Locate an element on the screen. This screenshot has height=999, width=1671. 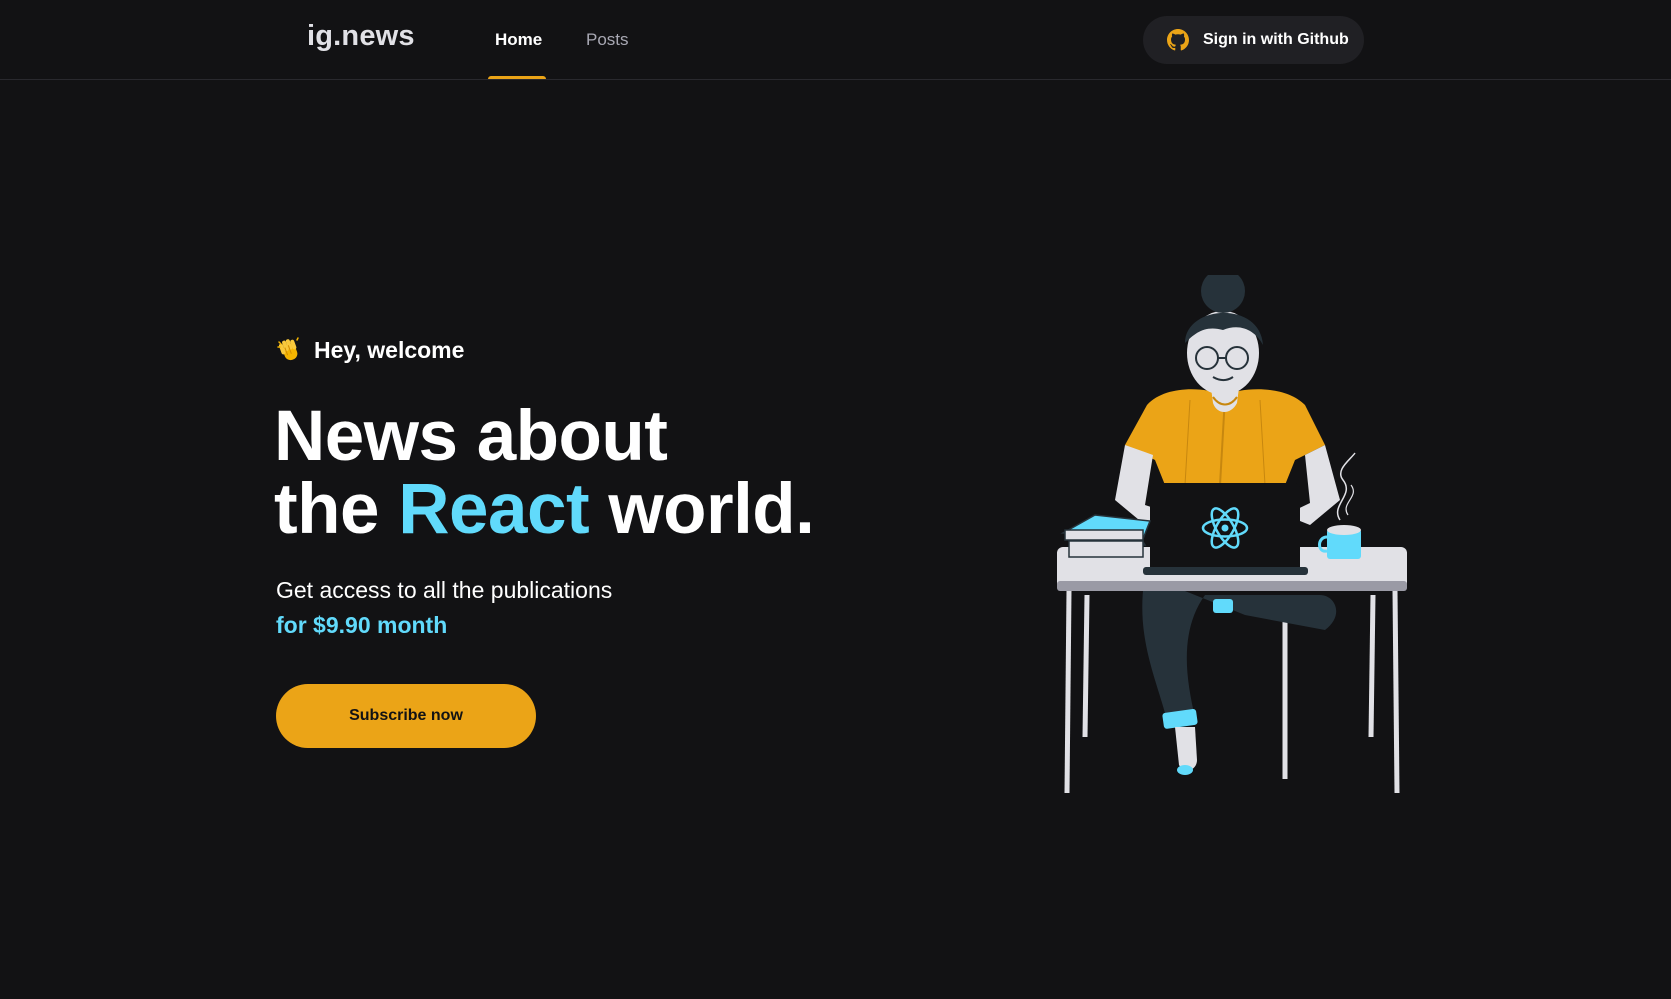
hero-subtitle: Get access to all the publications is located at coordinates (444, 590).